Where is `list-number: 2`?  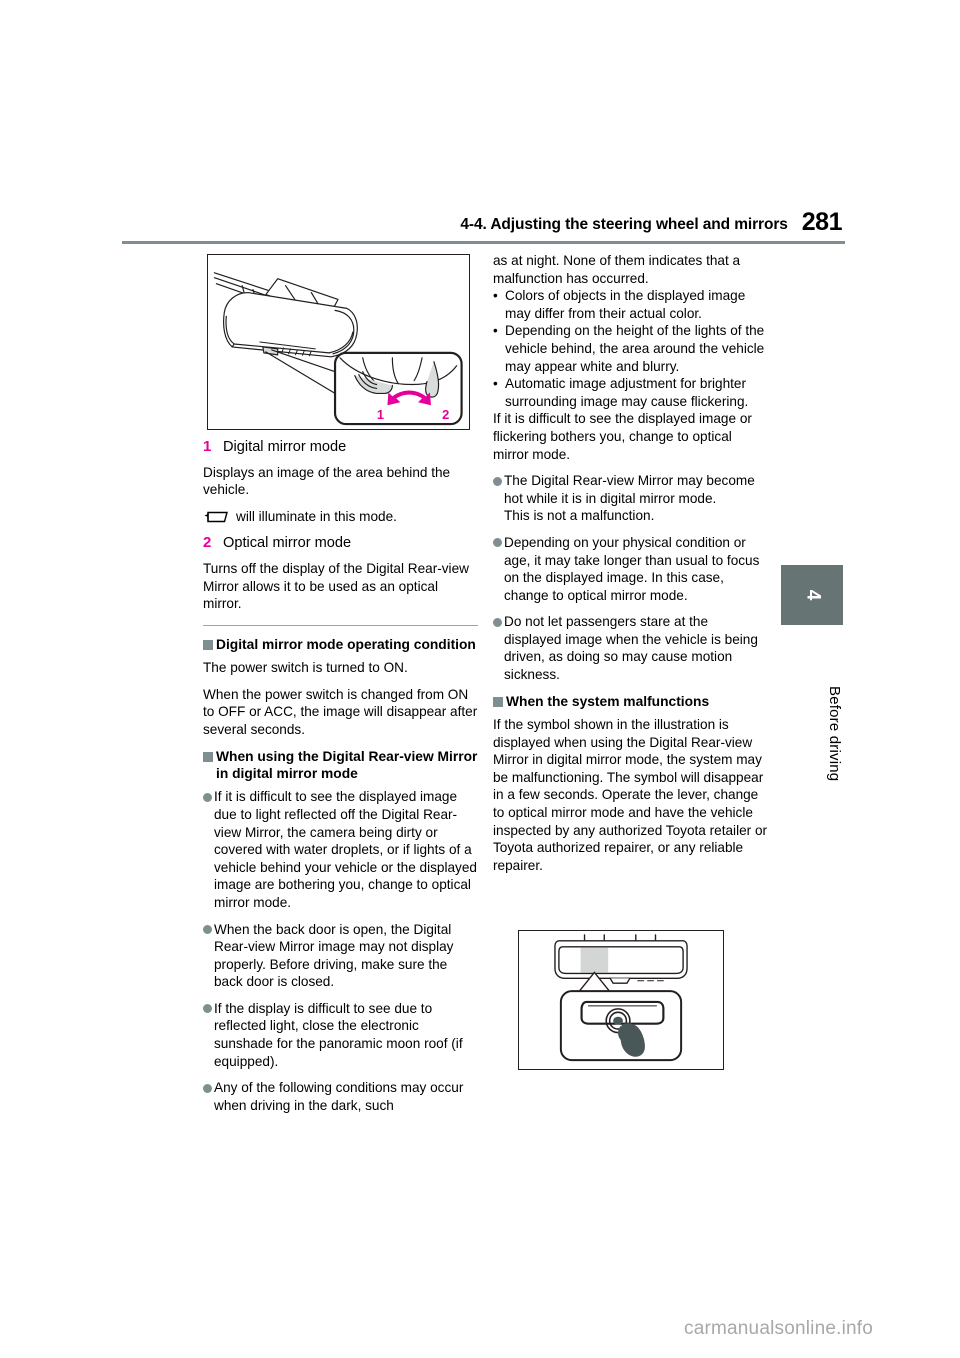 list-number: 2 is located at coordinates (207, 543).